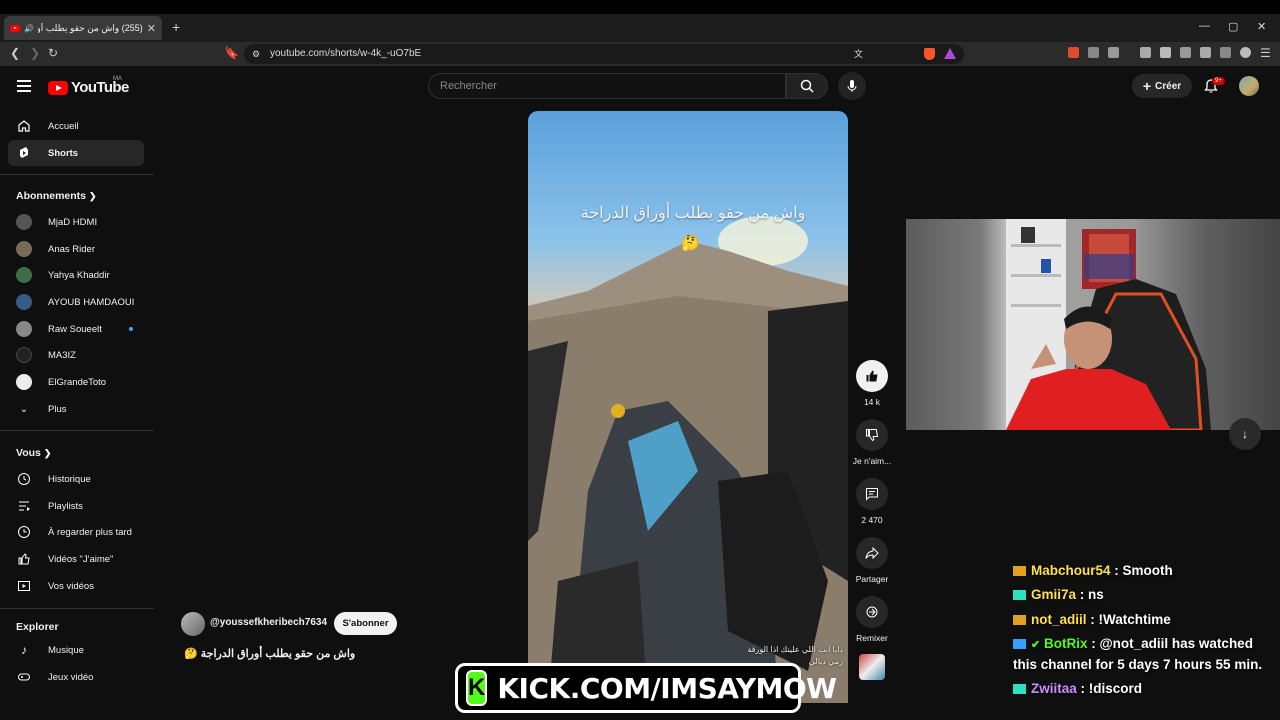 The height and width of the screenshot is (720, 1280). I want to click on reload-icon: ↻, so click(53, 53).